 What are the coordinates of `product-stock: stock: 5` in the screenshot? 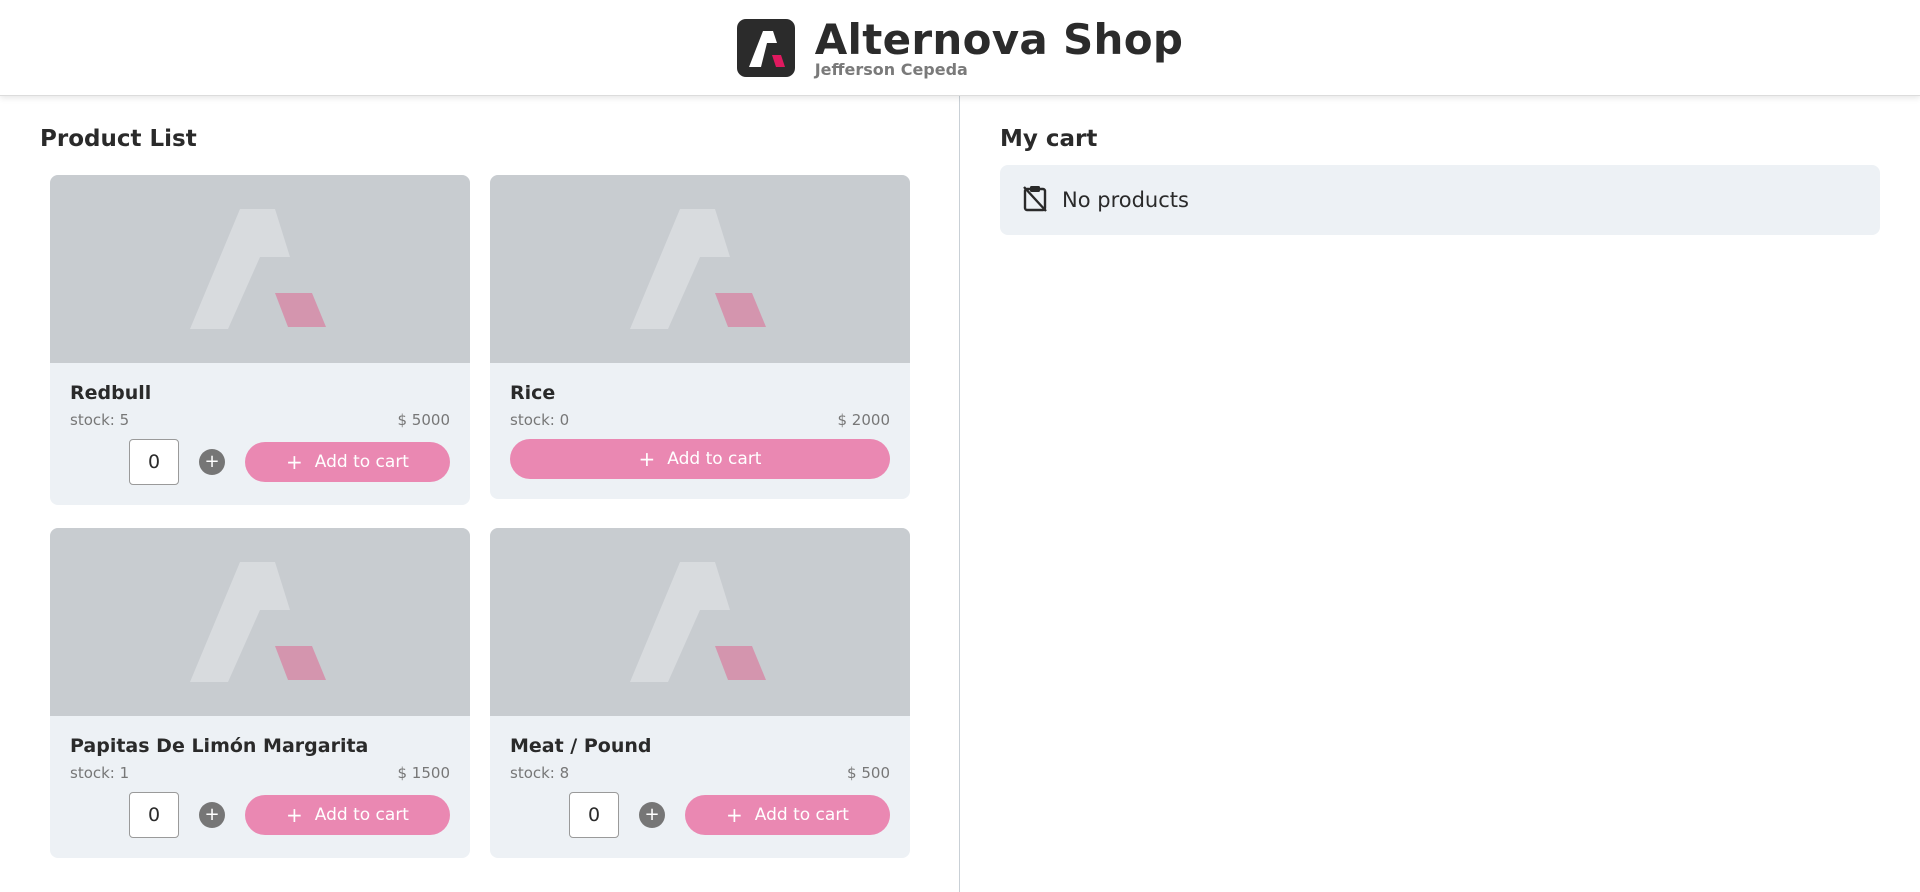 It's located at (100, 420).